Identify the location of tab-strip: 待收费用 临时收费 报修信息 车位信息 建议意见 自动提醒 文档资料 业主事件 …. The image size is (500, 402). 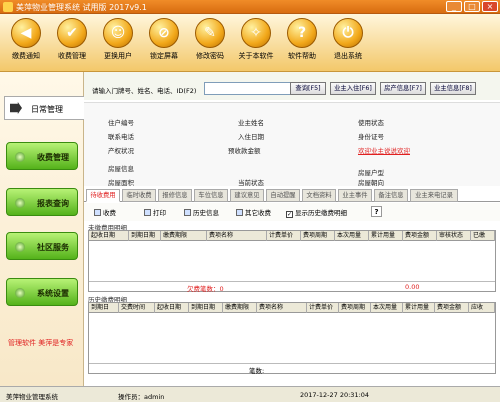
(292, 195).